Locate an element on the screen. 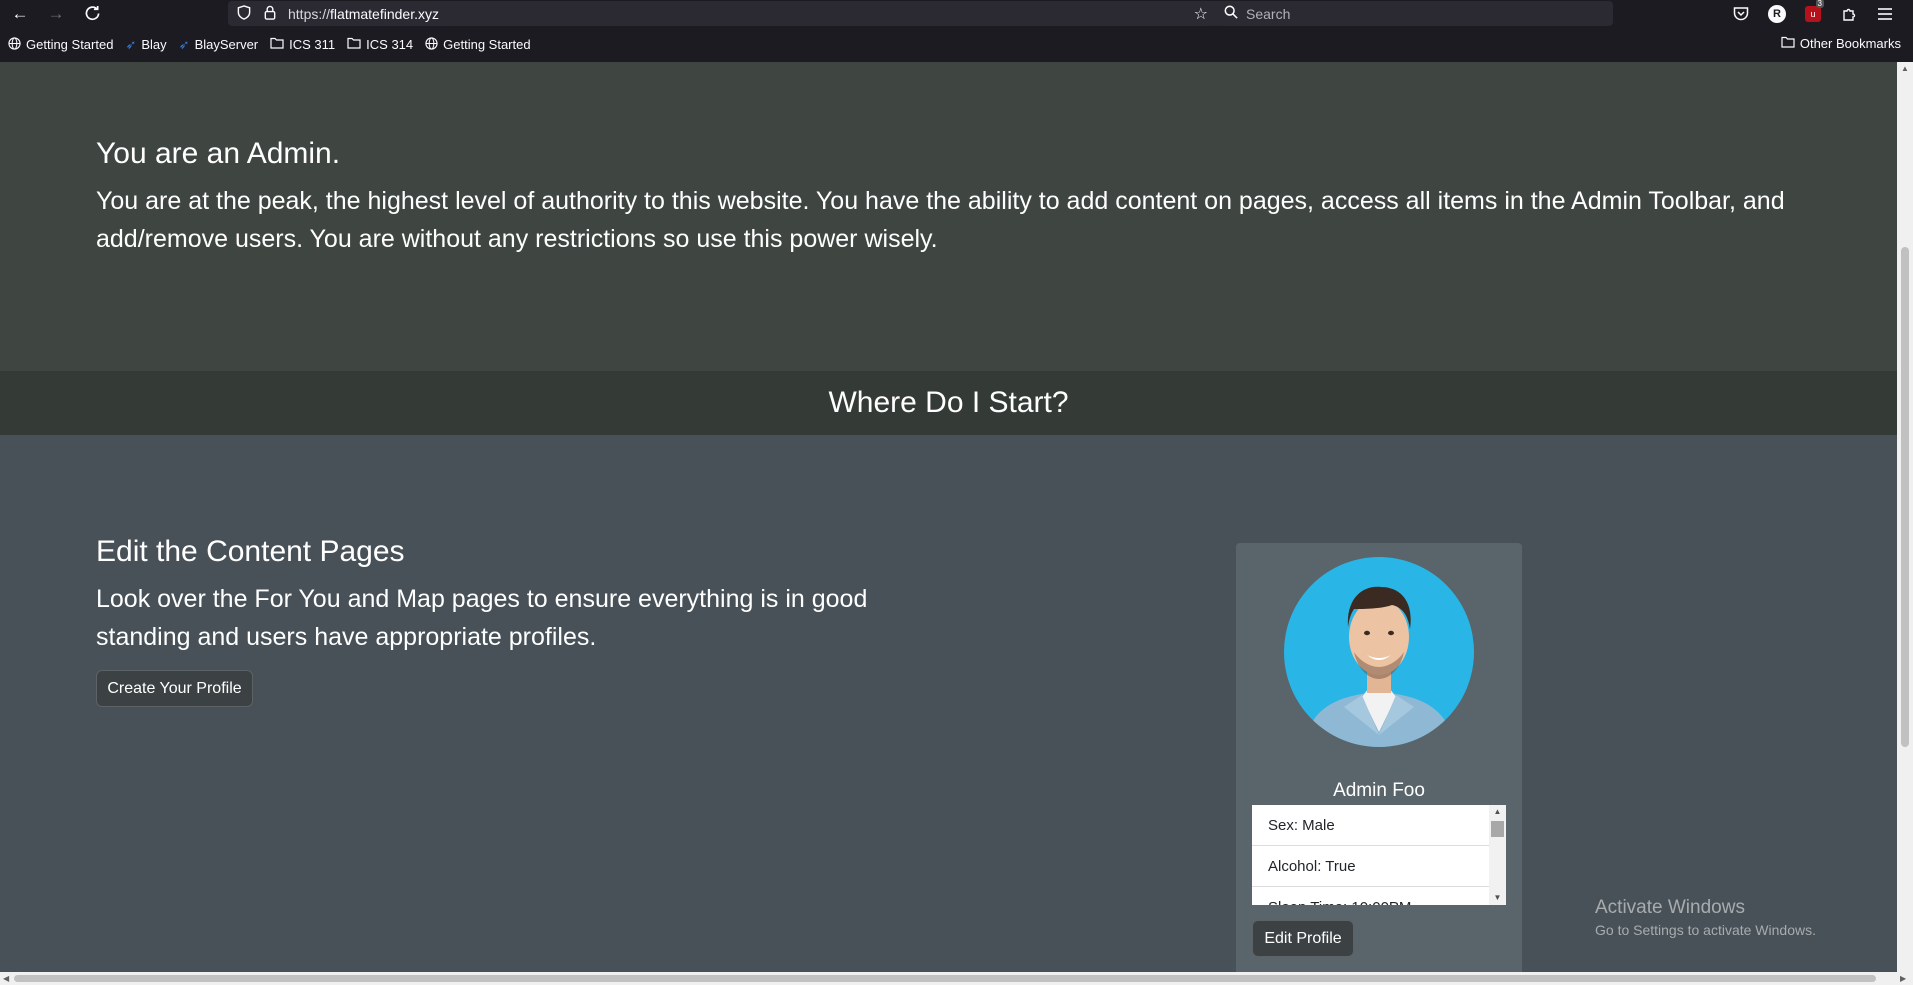  band-title: Where Do I Start? is located at coordinates (948, 402).